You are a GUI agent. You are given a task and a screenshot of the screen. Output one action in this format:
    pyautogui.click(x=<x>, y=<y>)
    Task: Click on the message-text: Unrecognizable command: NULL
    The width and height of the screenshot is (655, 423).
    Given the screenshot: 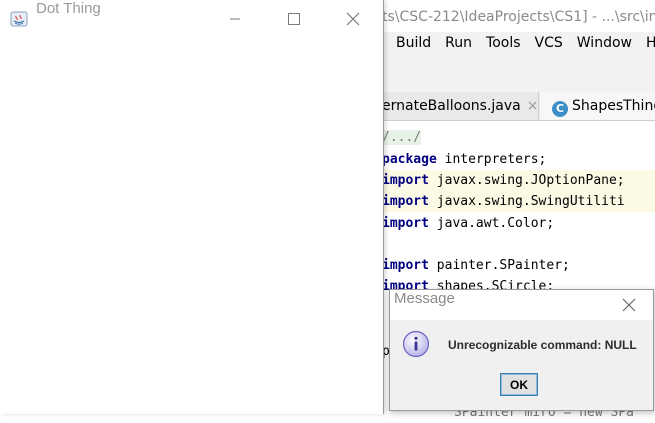 What is the action you would take?
    pyautogui.click(x=542, y=345)
    